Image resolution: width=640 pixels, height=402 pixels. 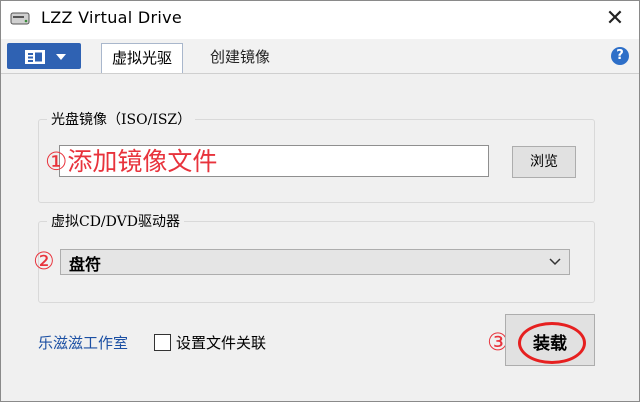 I want to click on drive-group-label: 虚拟CD/DVD驱动器, so click(x=115, y=221).